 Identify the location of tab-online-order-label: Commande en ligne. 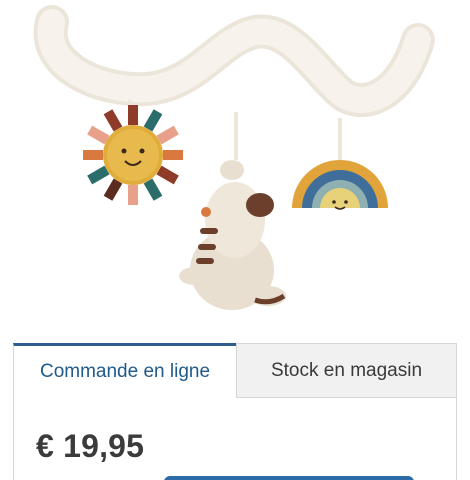
(125, 371).